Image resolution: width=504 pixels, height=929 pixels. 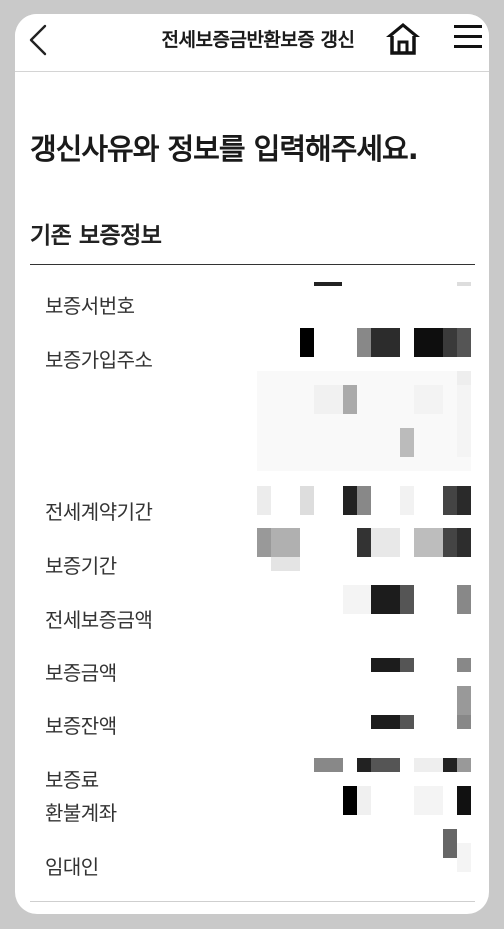 I want to click on bottom-divider, so click(x=252, y=901).